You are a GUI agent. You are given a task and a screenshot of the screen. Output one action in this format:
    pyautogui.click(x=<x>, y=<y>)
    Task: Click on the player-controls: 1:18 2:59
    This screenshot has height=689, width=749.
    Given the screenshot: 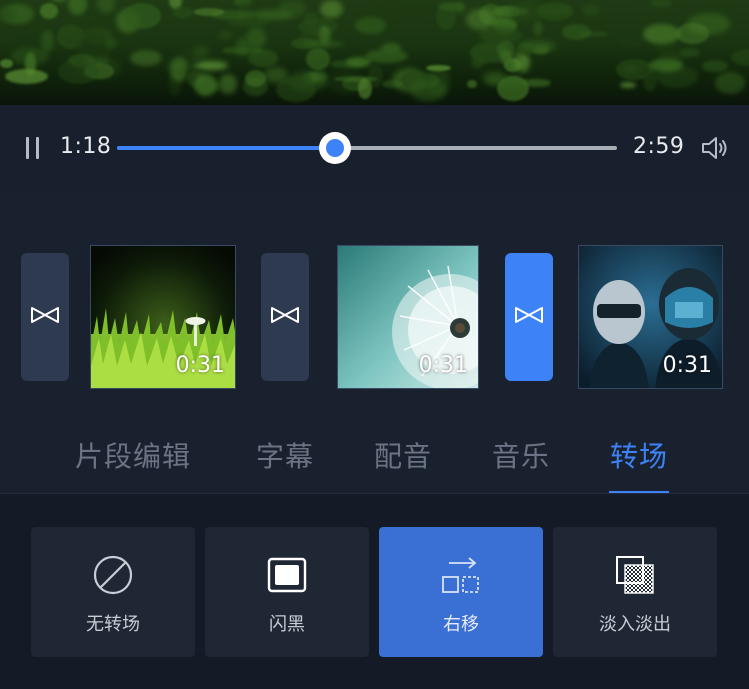 What is the action you would take?
    pyautogui.click(x=374, y=148)
    